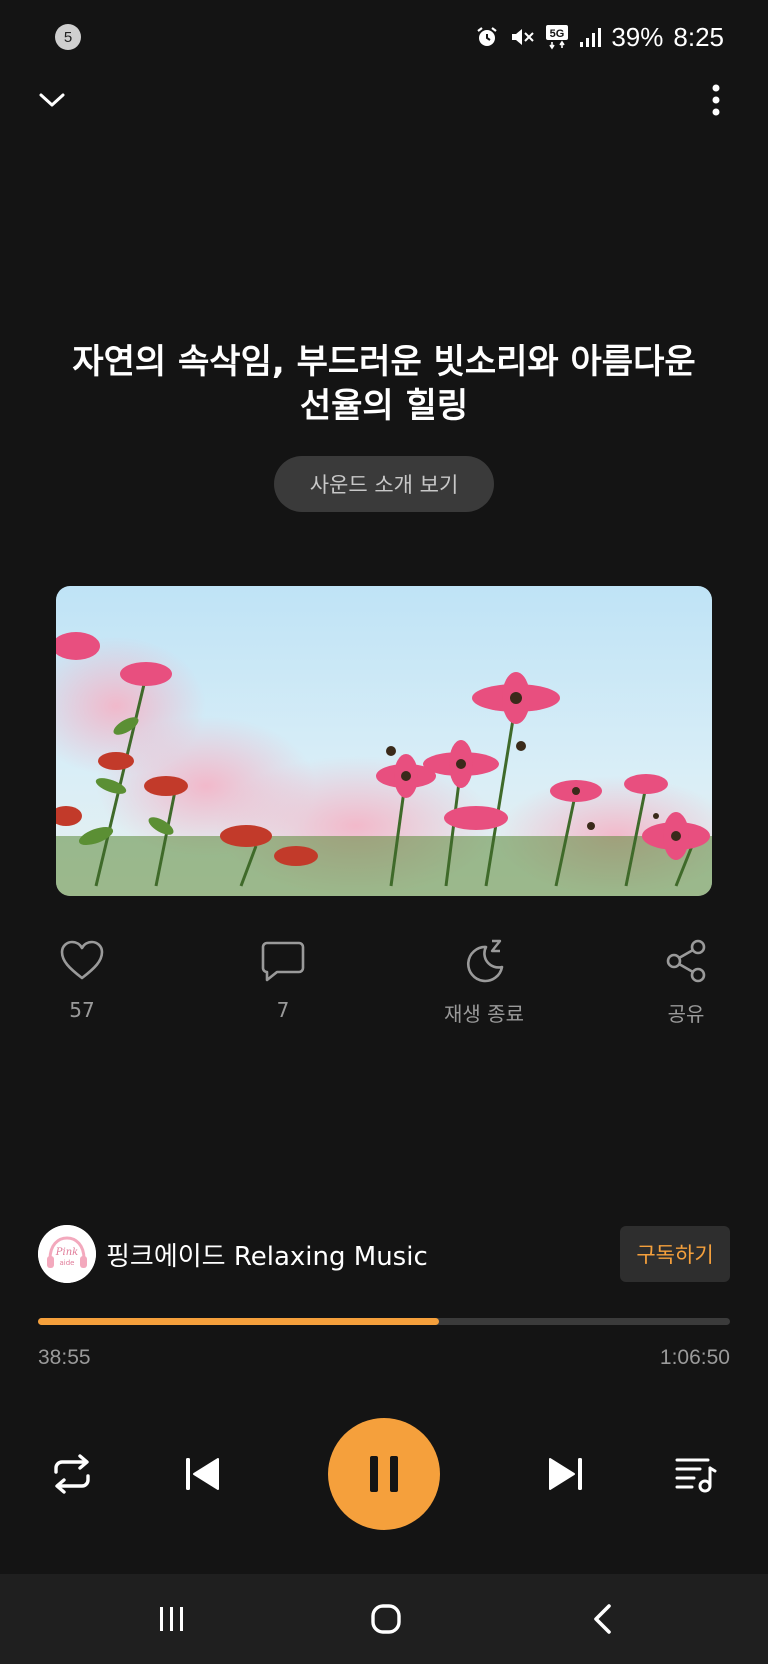  What do you see at coordinates (523, 37) in the screenshot?
I see `mute-icon` at bounding box center [523, 37].